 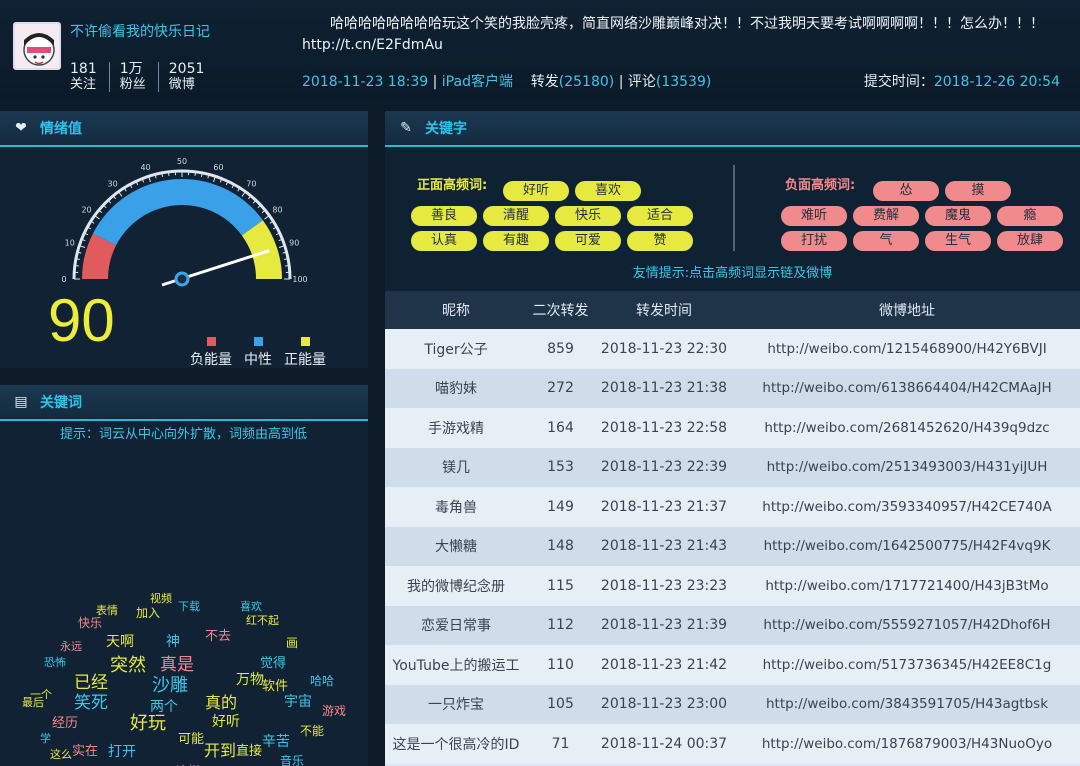 I want to click on keyword-pill-positive: 可爱, so click(x=588, y=241).